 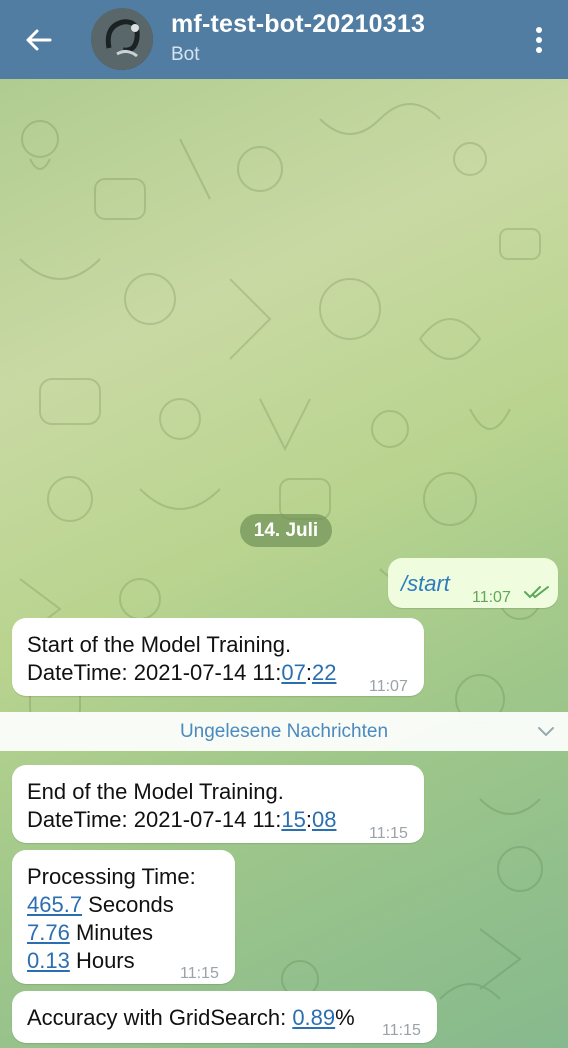 I want to click on message-line: DateTime: 2021-07-14 11:07:22, so click(x=181, y=673).